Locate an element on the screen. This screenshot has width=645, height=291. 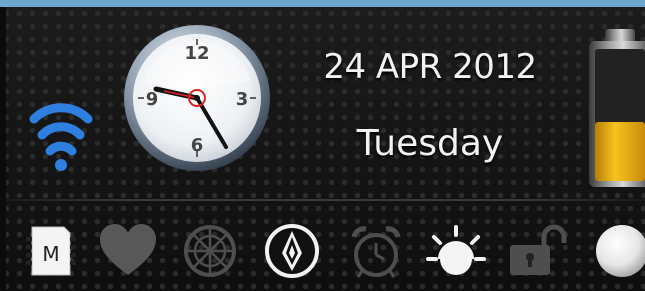
divider is located at coordinates (322, 200).